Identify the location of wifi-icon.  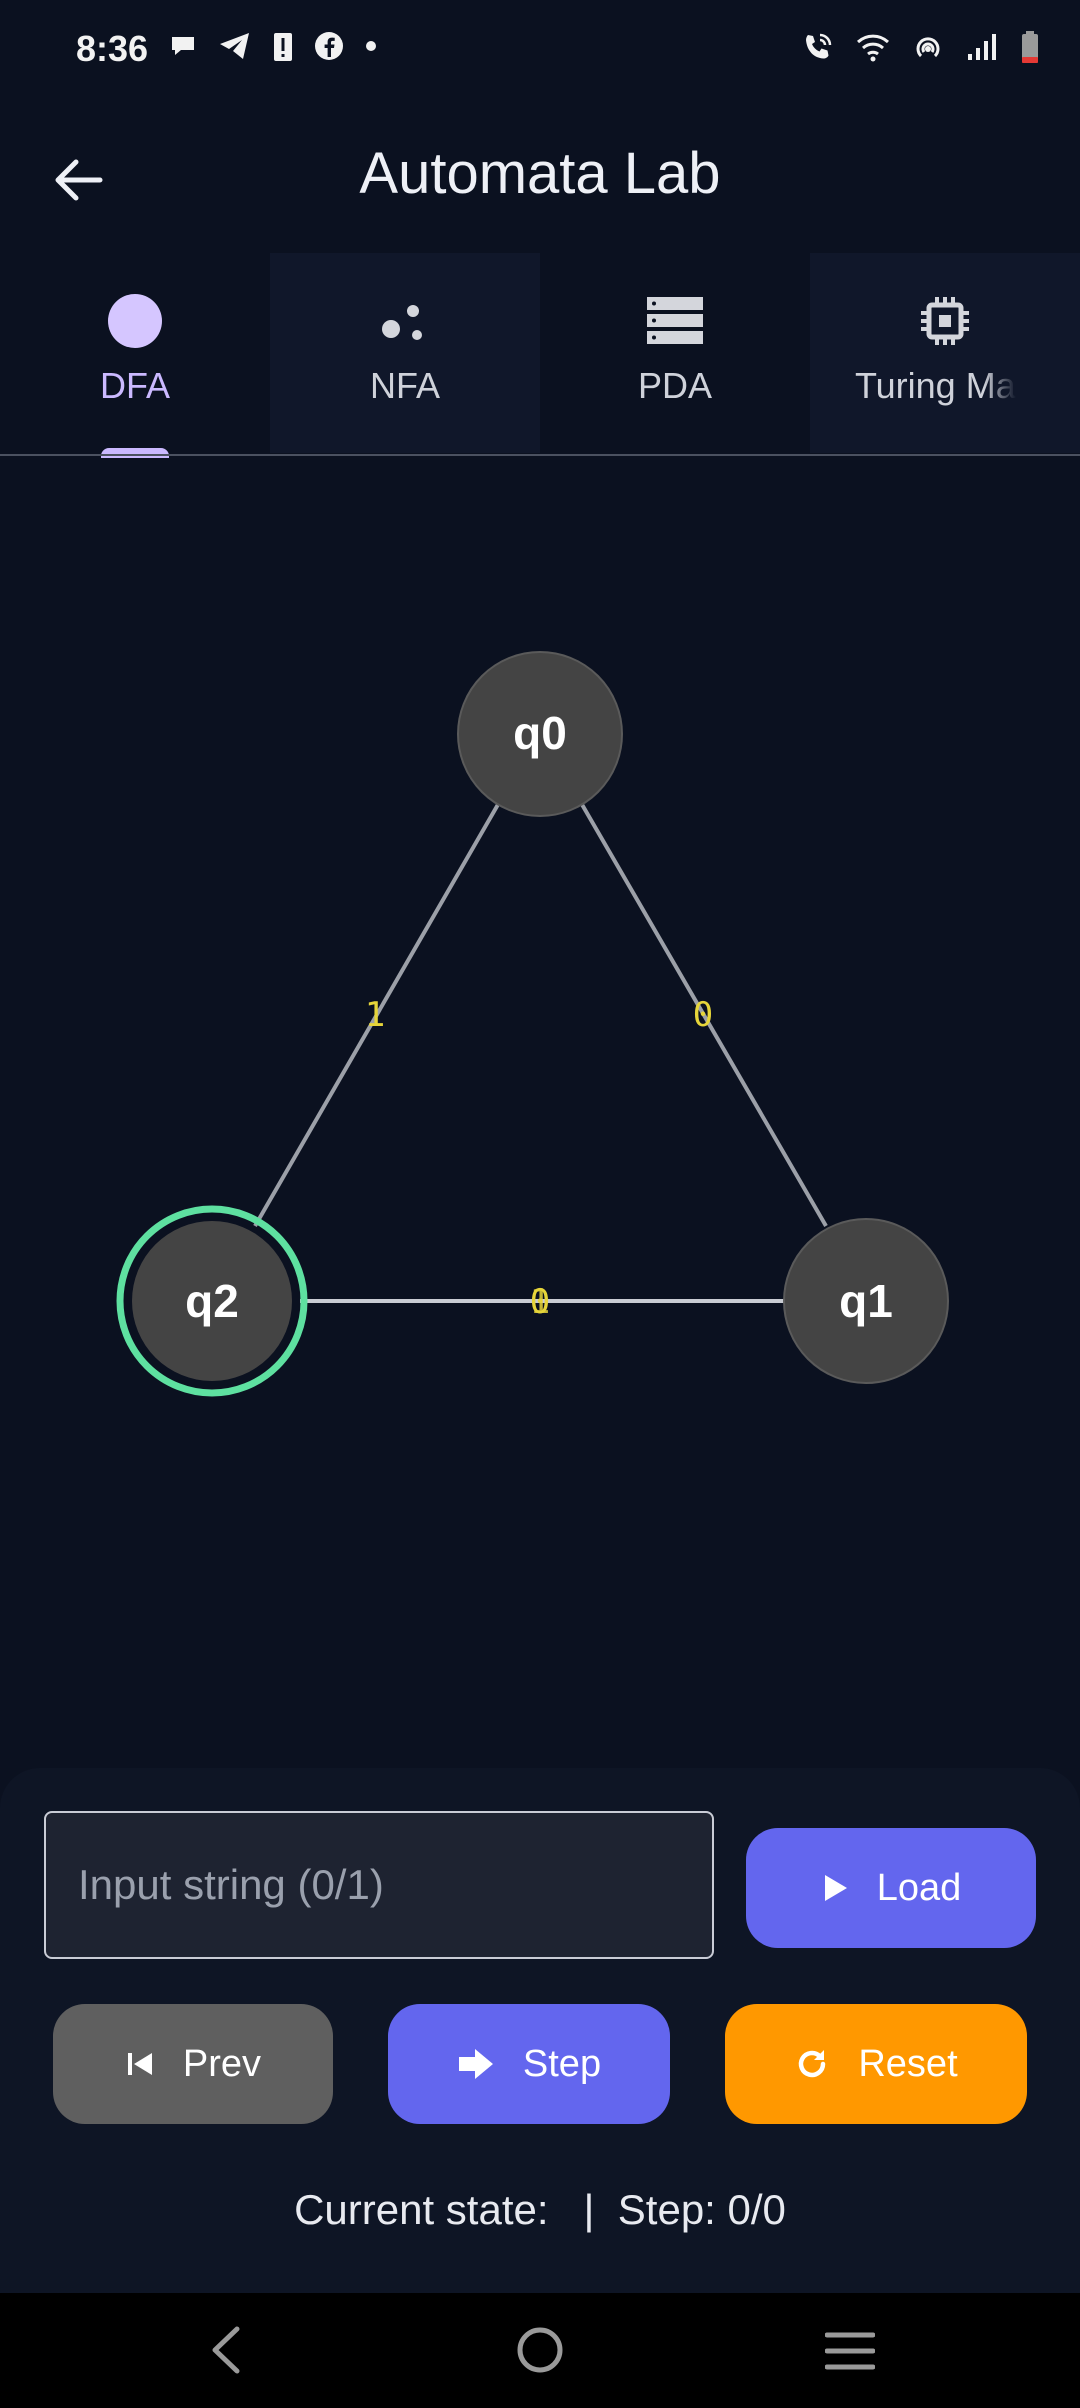
(873, 48).